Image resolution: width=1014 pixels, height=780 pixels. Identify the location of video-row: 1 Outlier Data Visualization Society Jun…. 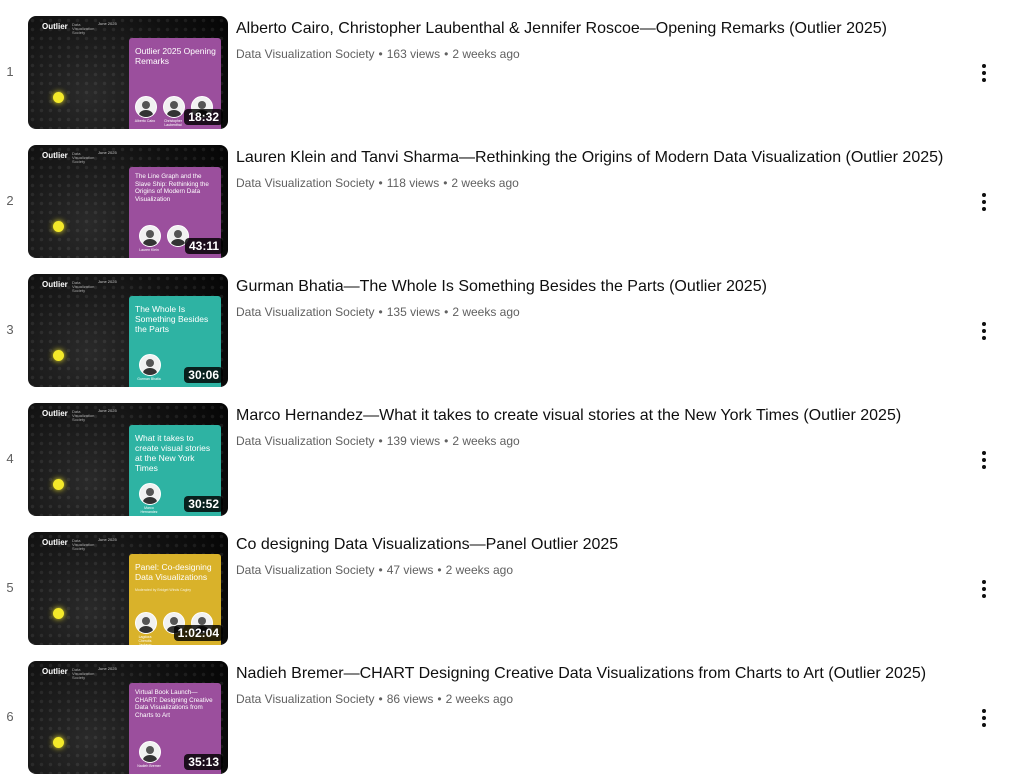
(507, 73).